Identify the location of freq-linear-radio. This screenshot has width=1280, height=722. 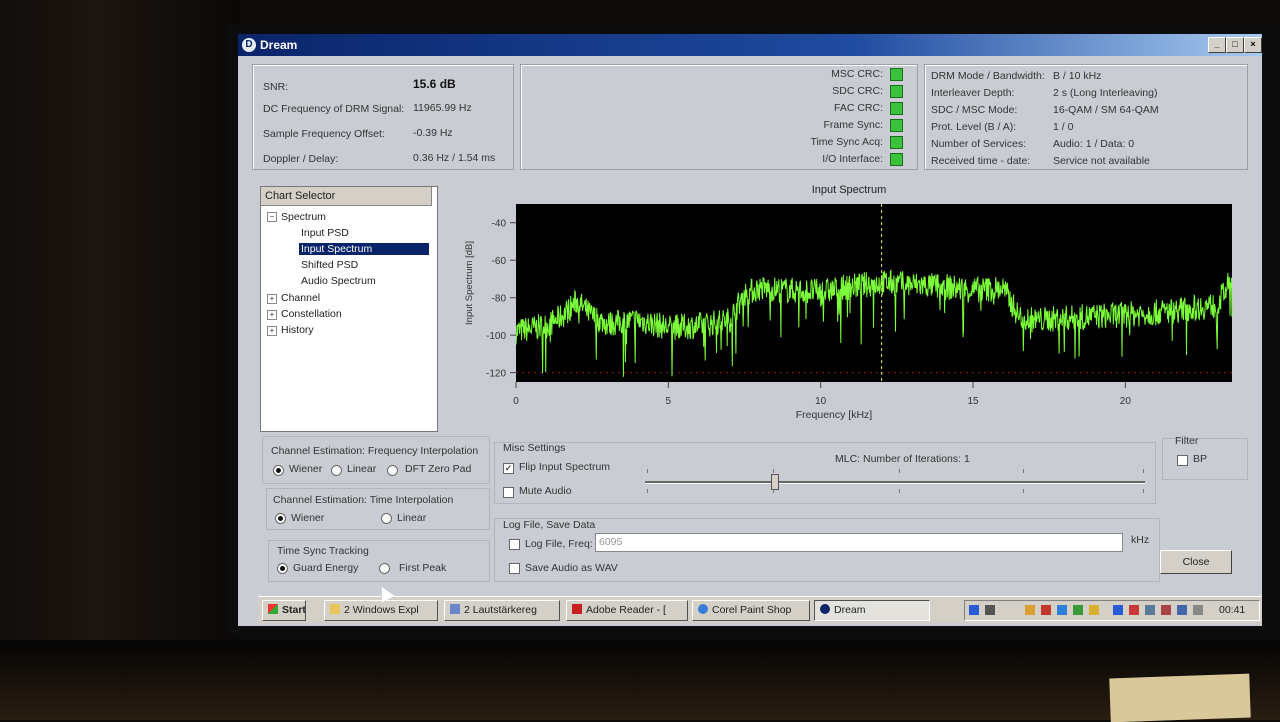
(336, 470).